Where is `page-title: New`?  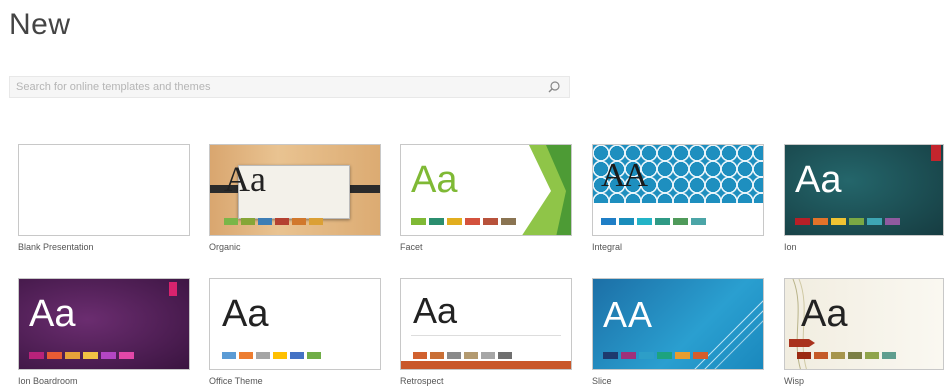
page-title: New is located at coordinates (40, 24).